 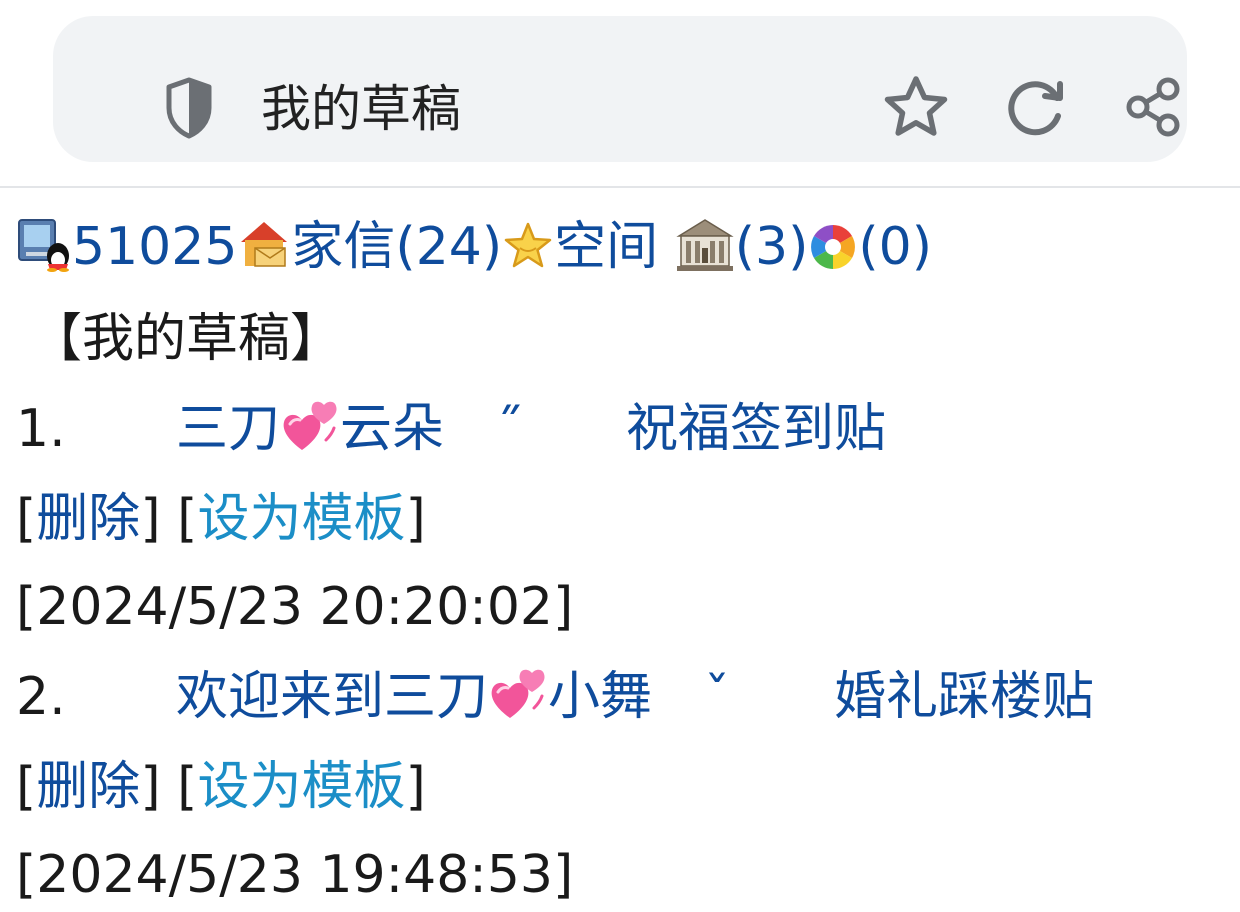 I want to click on draft-item-1: 1. 三刀 云朵 ˝ 祝福签到贴, so click(x=451, y=429).